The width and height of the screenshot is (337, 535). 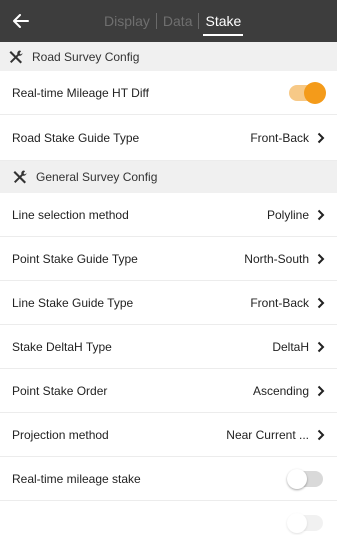 What do you see at coordinates (76, 478) in the screenshot?
I see `row-label: Real-time mileage stake` at bounding box center [76, 478].